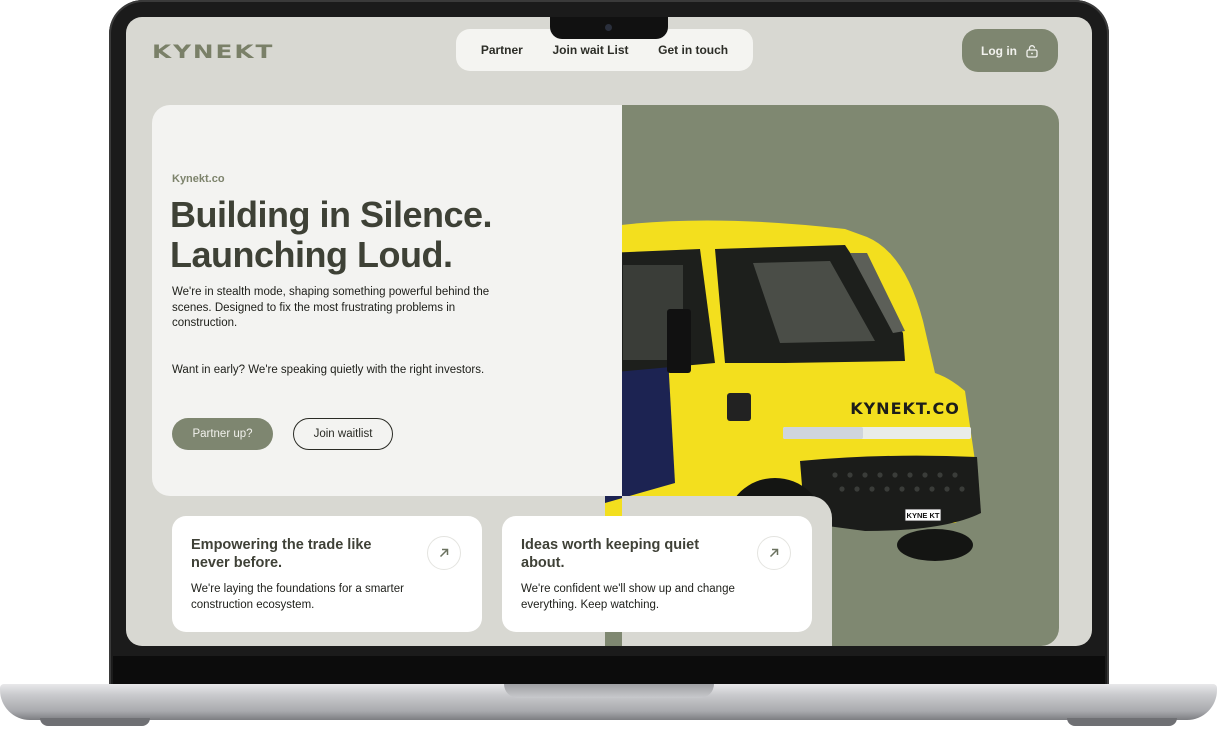 Image resolution: width=1217 pixels, height=735 pixels. What do you see at coordinates (905, 408) in the screenshot?
I see `van-side-text: KYNEKT.CO` at bounding box center [905, 408].